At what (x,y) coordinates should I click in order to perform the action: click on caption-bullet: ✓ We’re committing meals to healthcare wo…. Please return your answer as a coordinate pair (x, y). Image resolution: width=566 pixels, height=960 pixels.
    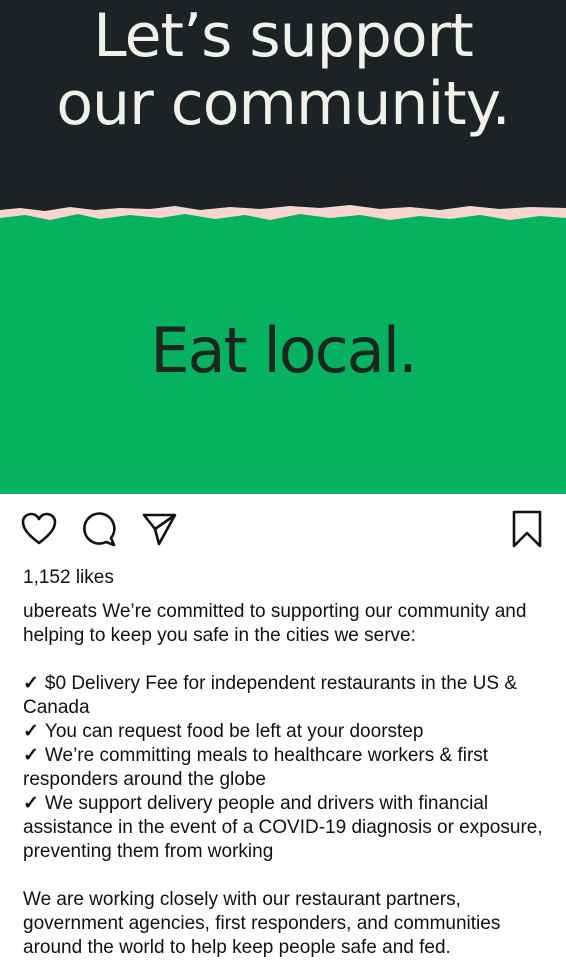
    Looking at the image, I should click on (285, 768).